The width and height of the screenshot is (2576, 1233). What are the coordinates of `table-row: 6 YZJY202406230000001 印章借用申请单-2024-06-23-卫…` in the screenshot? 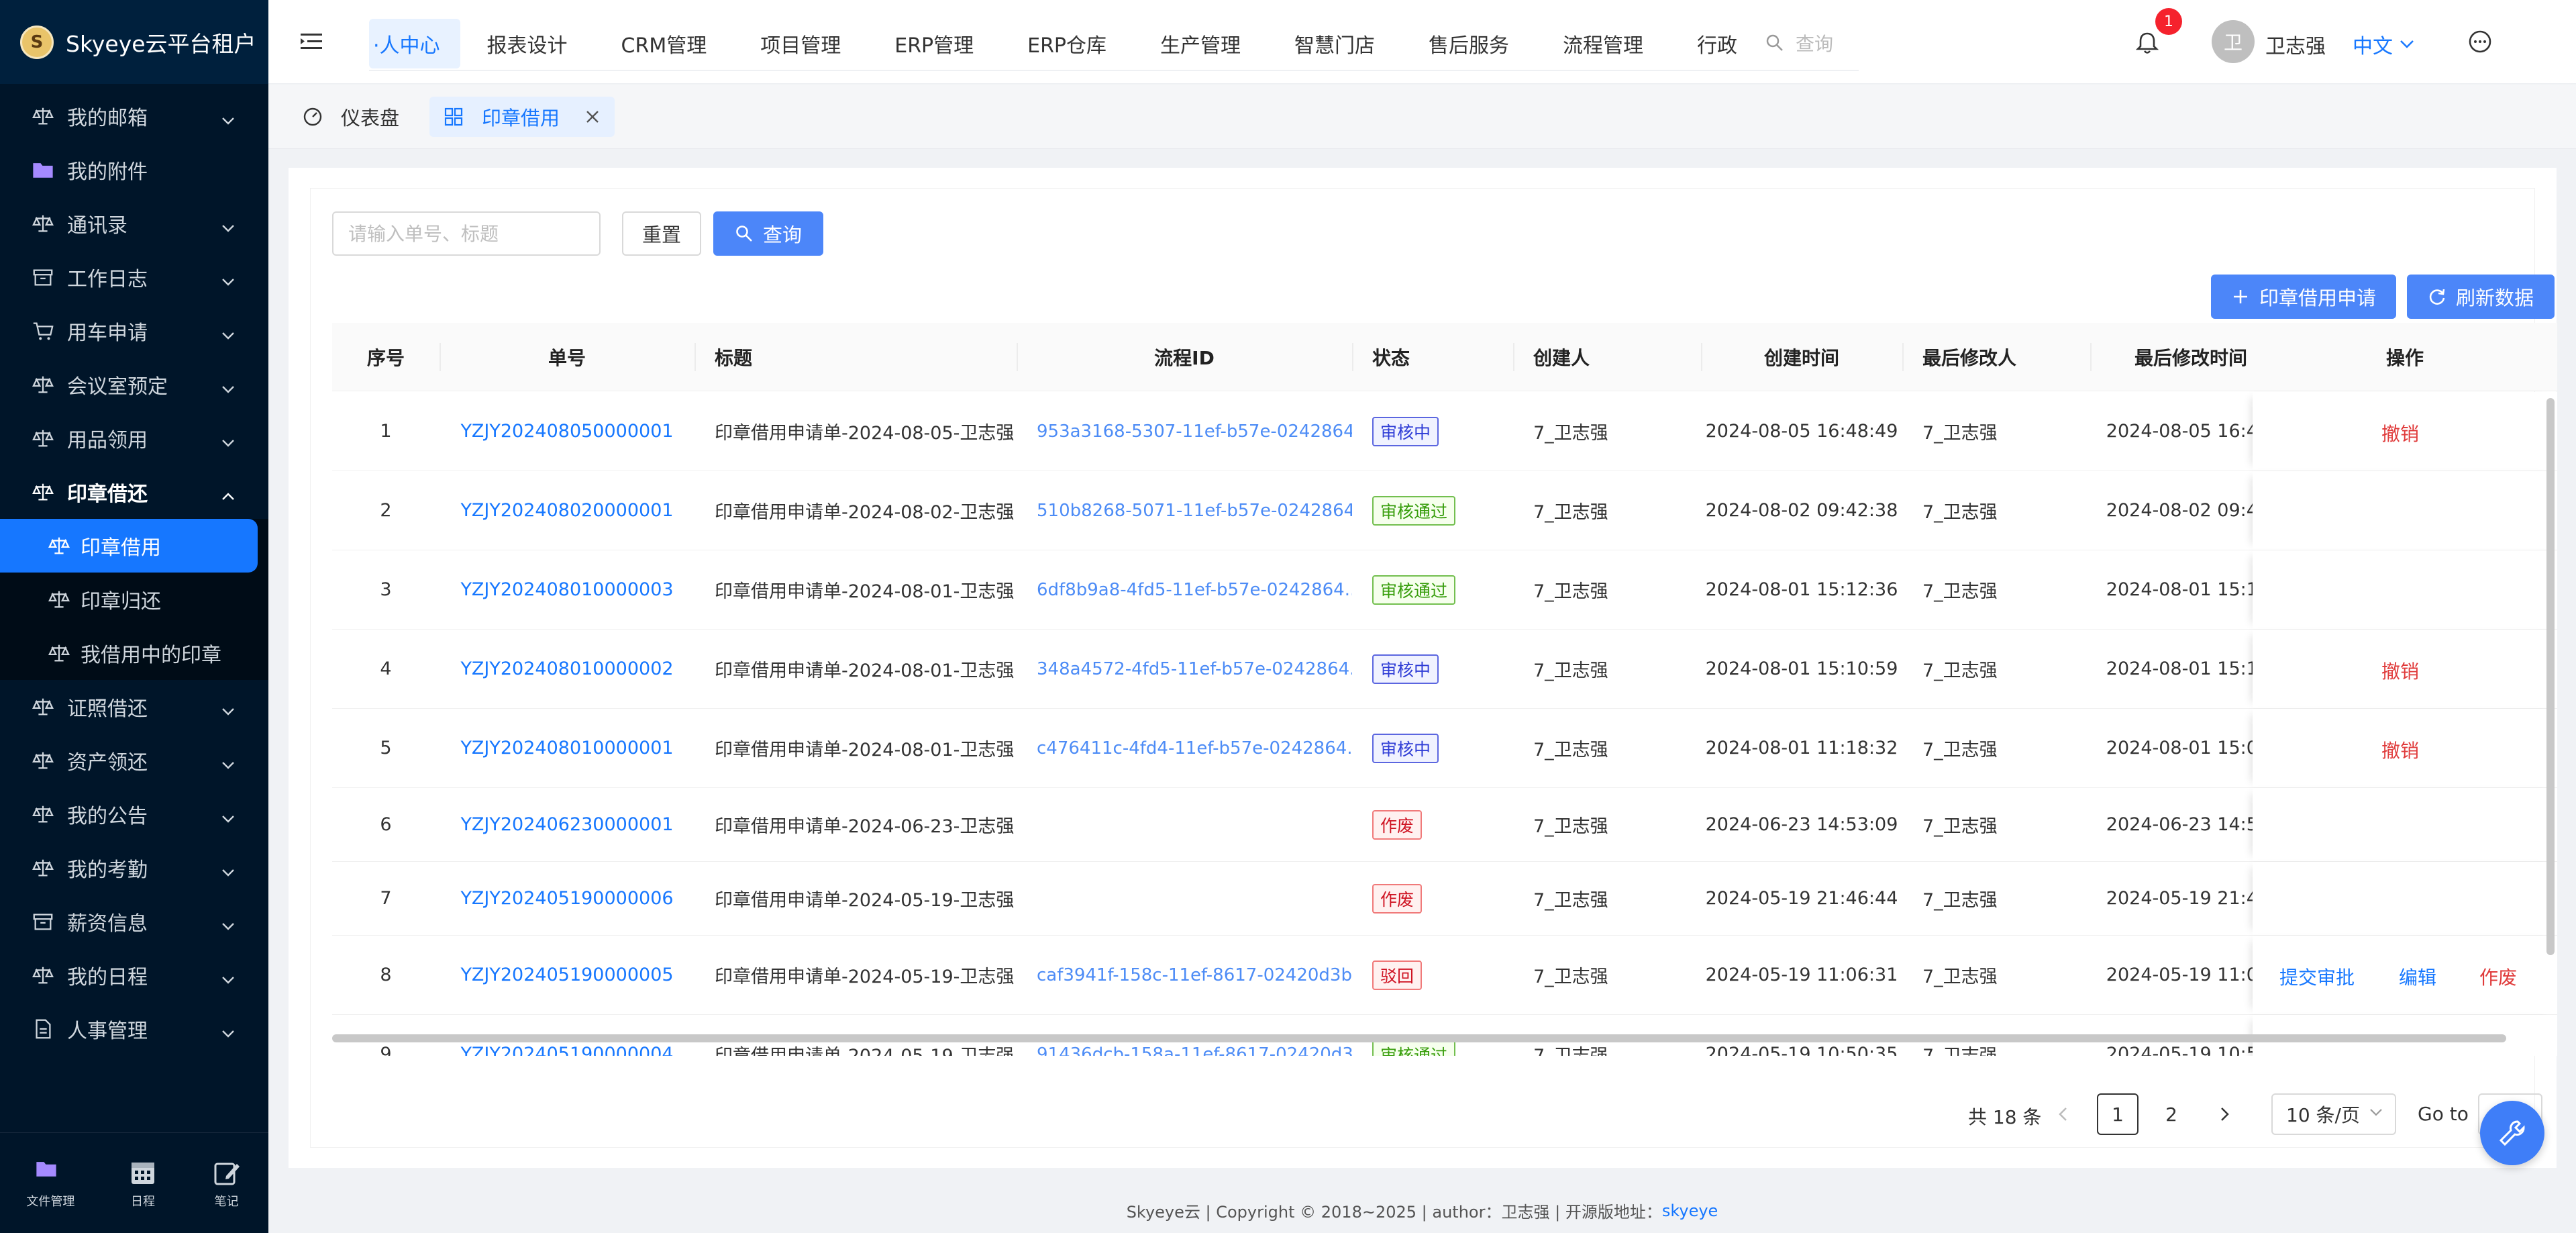 It's located at (1444, 825).